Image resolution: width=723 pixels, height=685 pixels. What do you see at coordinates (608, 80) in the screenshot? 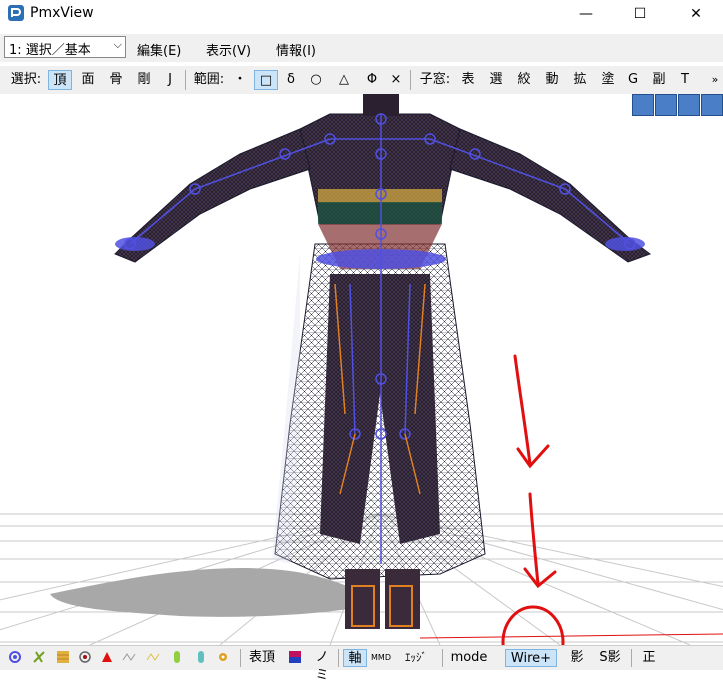
I see `child-paint-button: 塗` at bounding box center [608, 80].